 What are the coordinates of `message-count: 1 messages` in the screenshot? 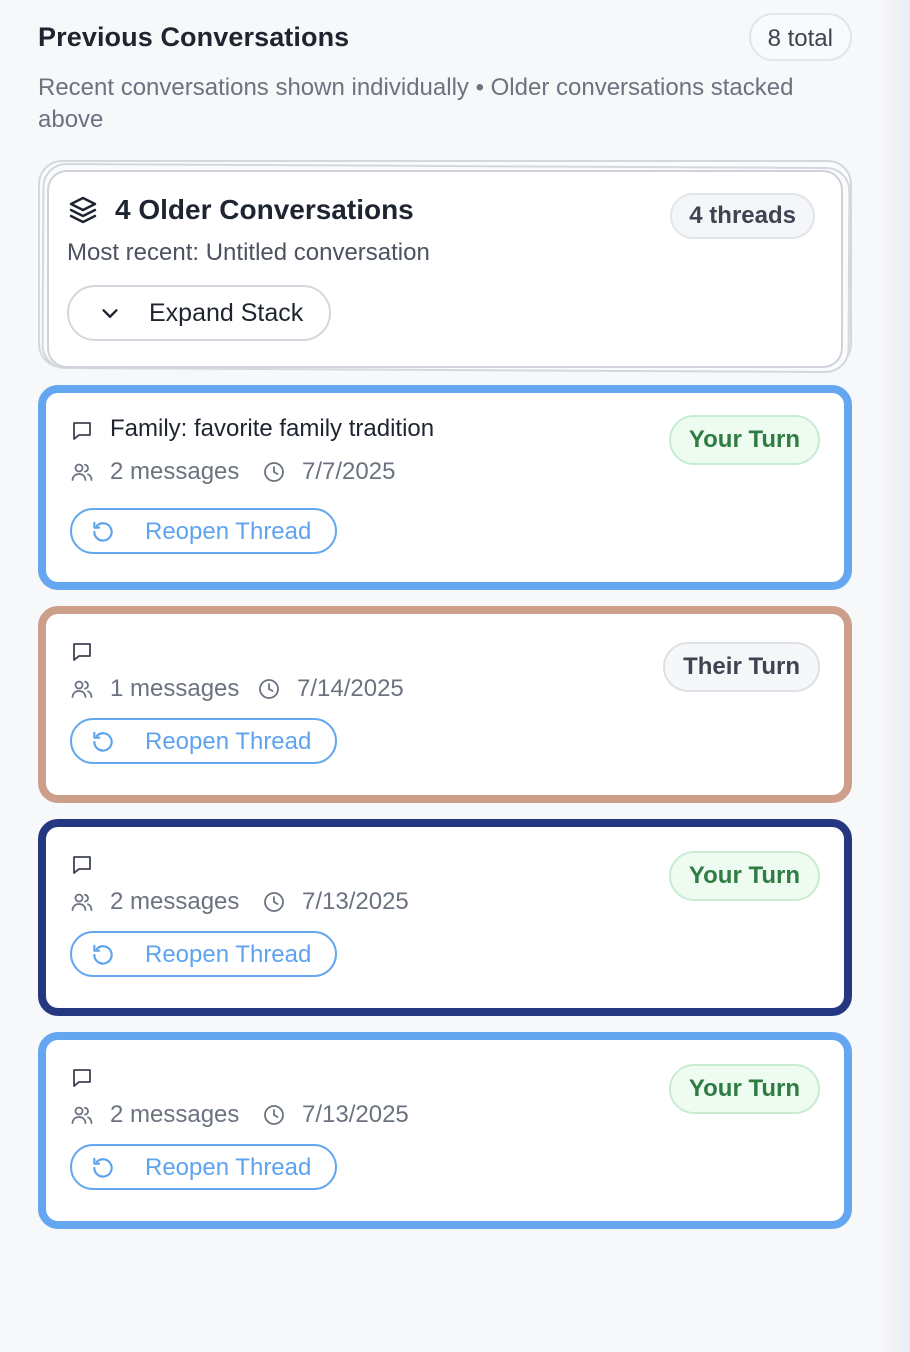 It's located at (175, 688).